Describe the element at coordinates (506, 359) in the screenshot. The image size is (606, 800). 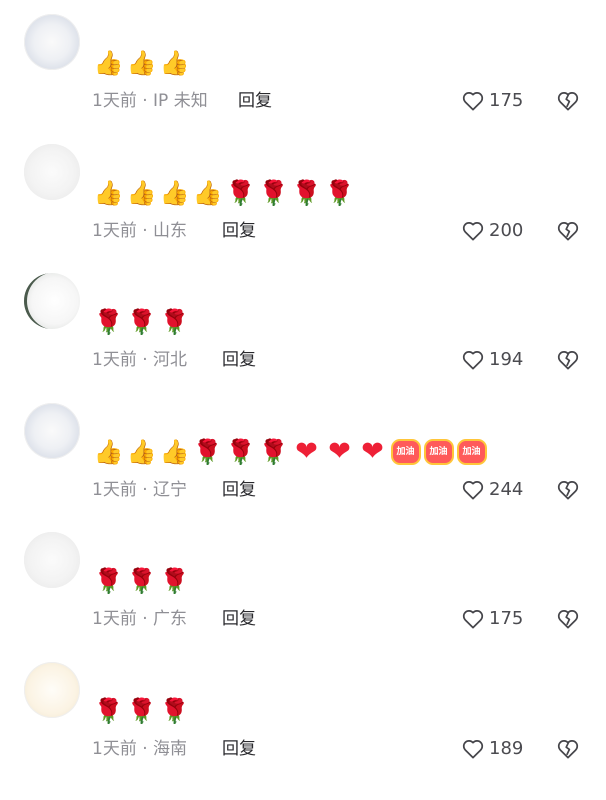
I see `like-count: 194` at that location.